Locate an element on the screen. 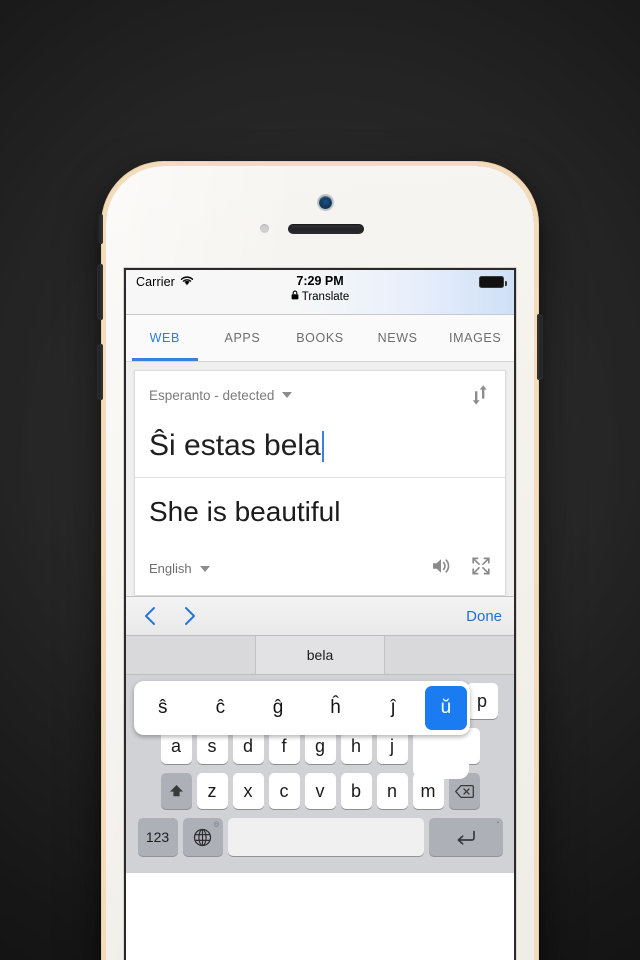 The image size is (640, 960). prediction-middle: bela is located at coordinates (320, 655).